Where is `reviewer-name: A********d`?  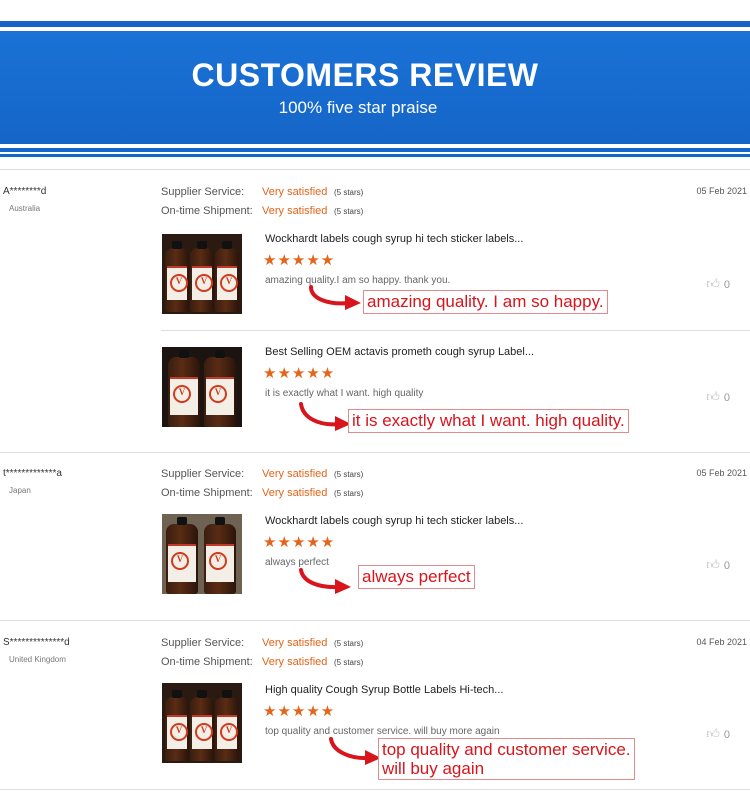 reviewer-name: A********d is located at coordinates (25, 191).